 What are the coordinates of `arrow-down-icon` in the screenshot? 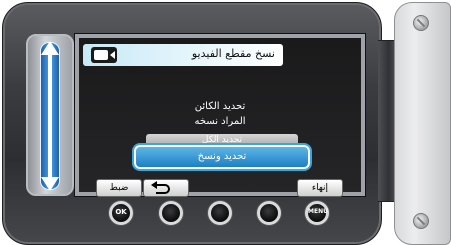 It's located at (50, 184).